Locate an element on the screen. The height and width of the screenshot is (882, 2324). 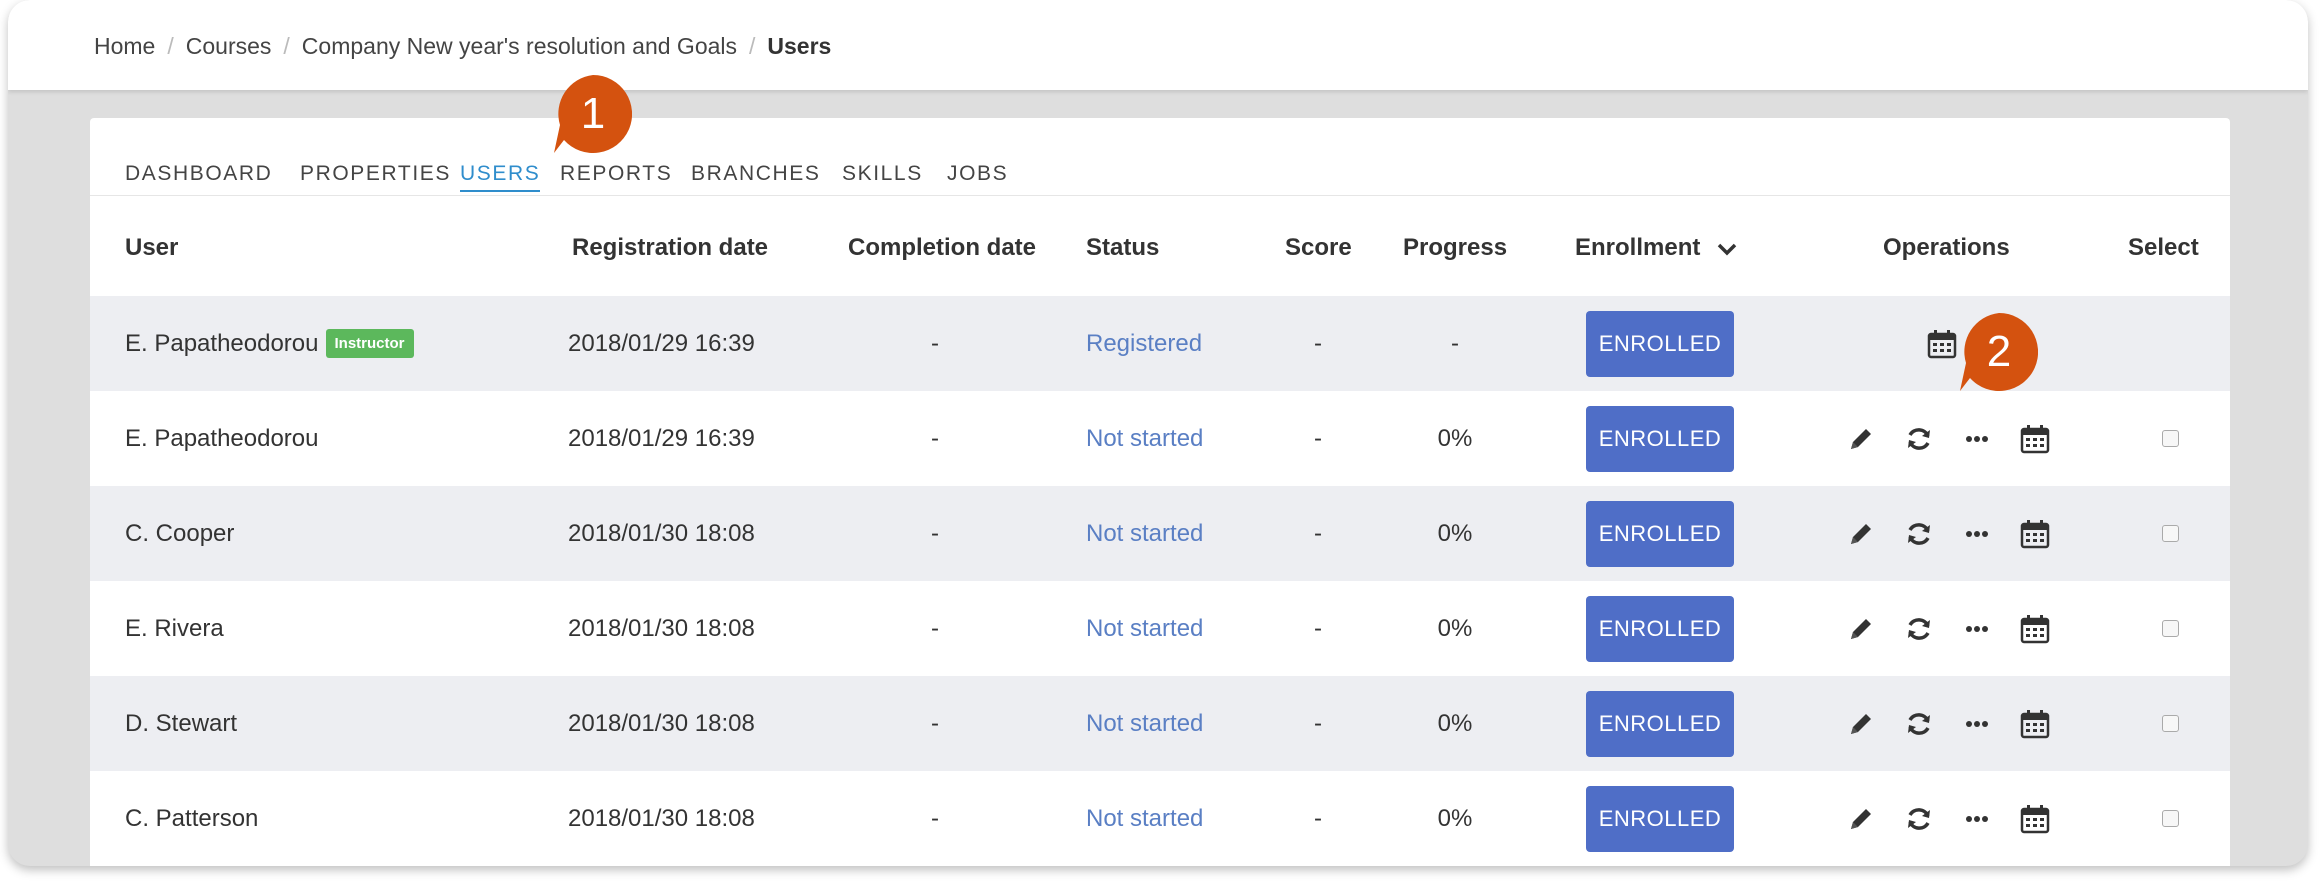
tab-skills: SKILLS is located at coordinates (882, 176).